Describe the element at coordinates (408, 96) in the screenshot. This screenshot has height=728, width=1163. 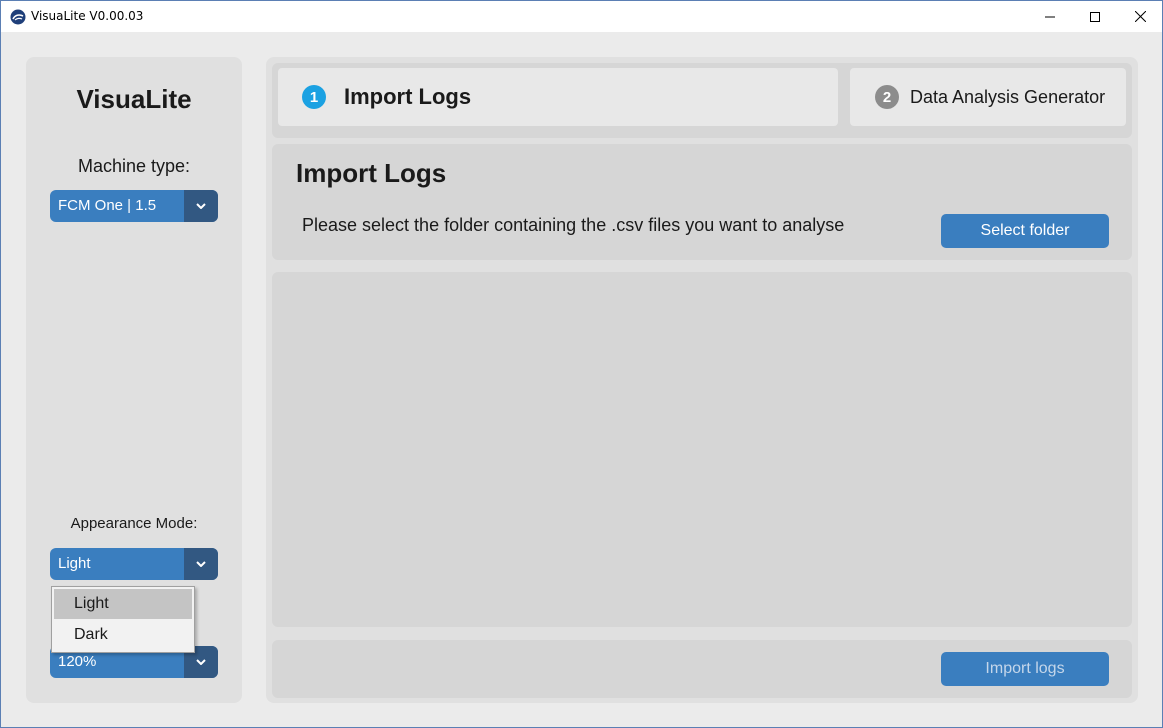
I see `tab-label: Import Logs` at that location.